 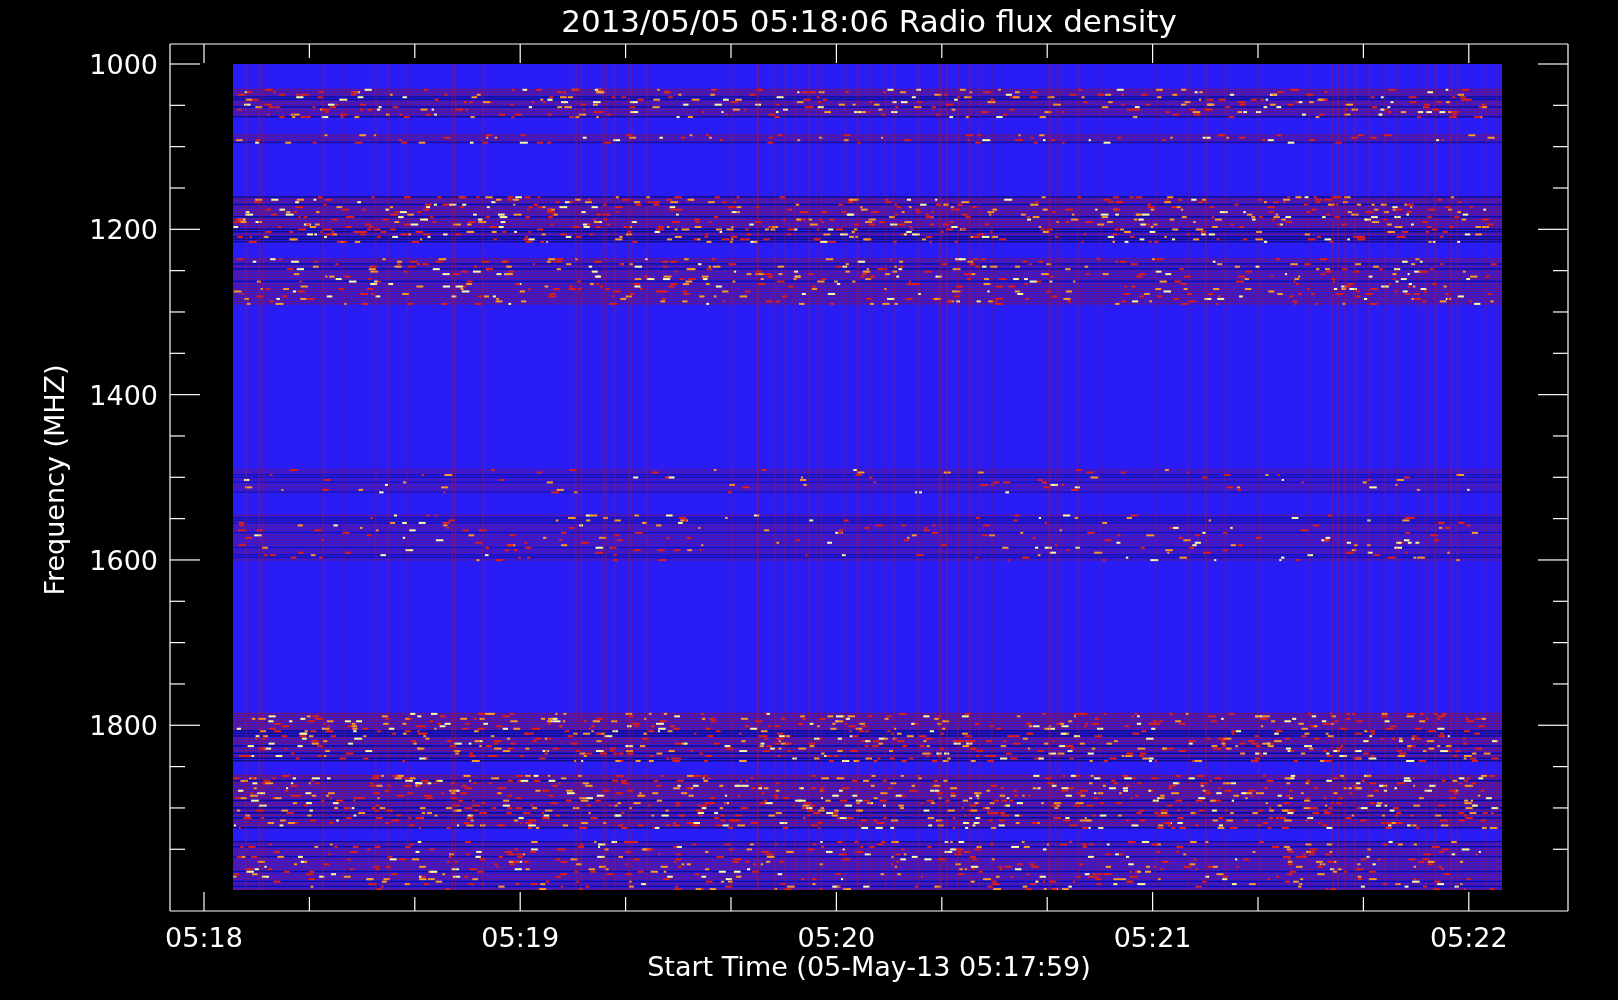 I want to click on y-tick-label: 1200, so click(x=123, y=230).